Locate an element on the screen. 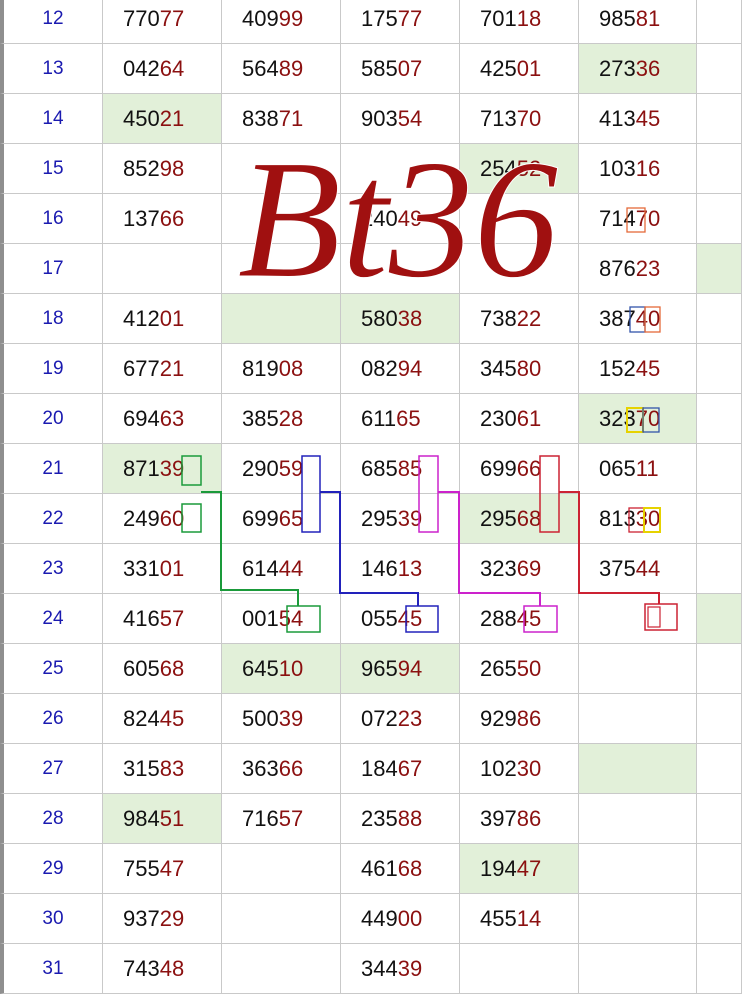 This screenshot has width=742, height=994. table-row: 21 871 39 290 59 685 85 699 66 065 11 is located at coordinates (371, 469).